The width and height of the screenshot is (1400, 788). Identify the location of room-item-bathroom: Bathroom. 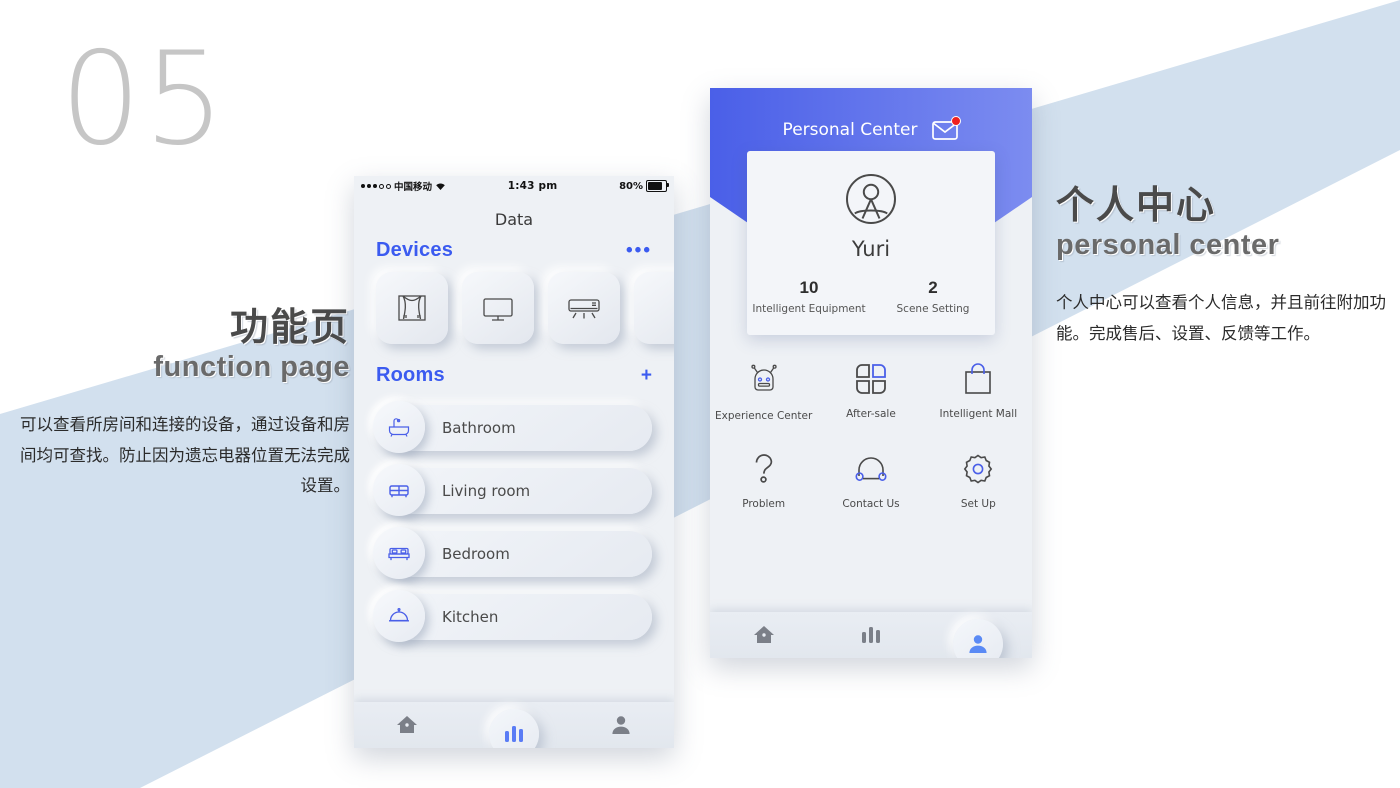
(512, 427).